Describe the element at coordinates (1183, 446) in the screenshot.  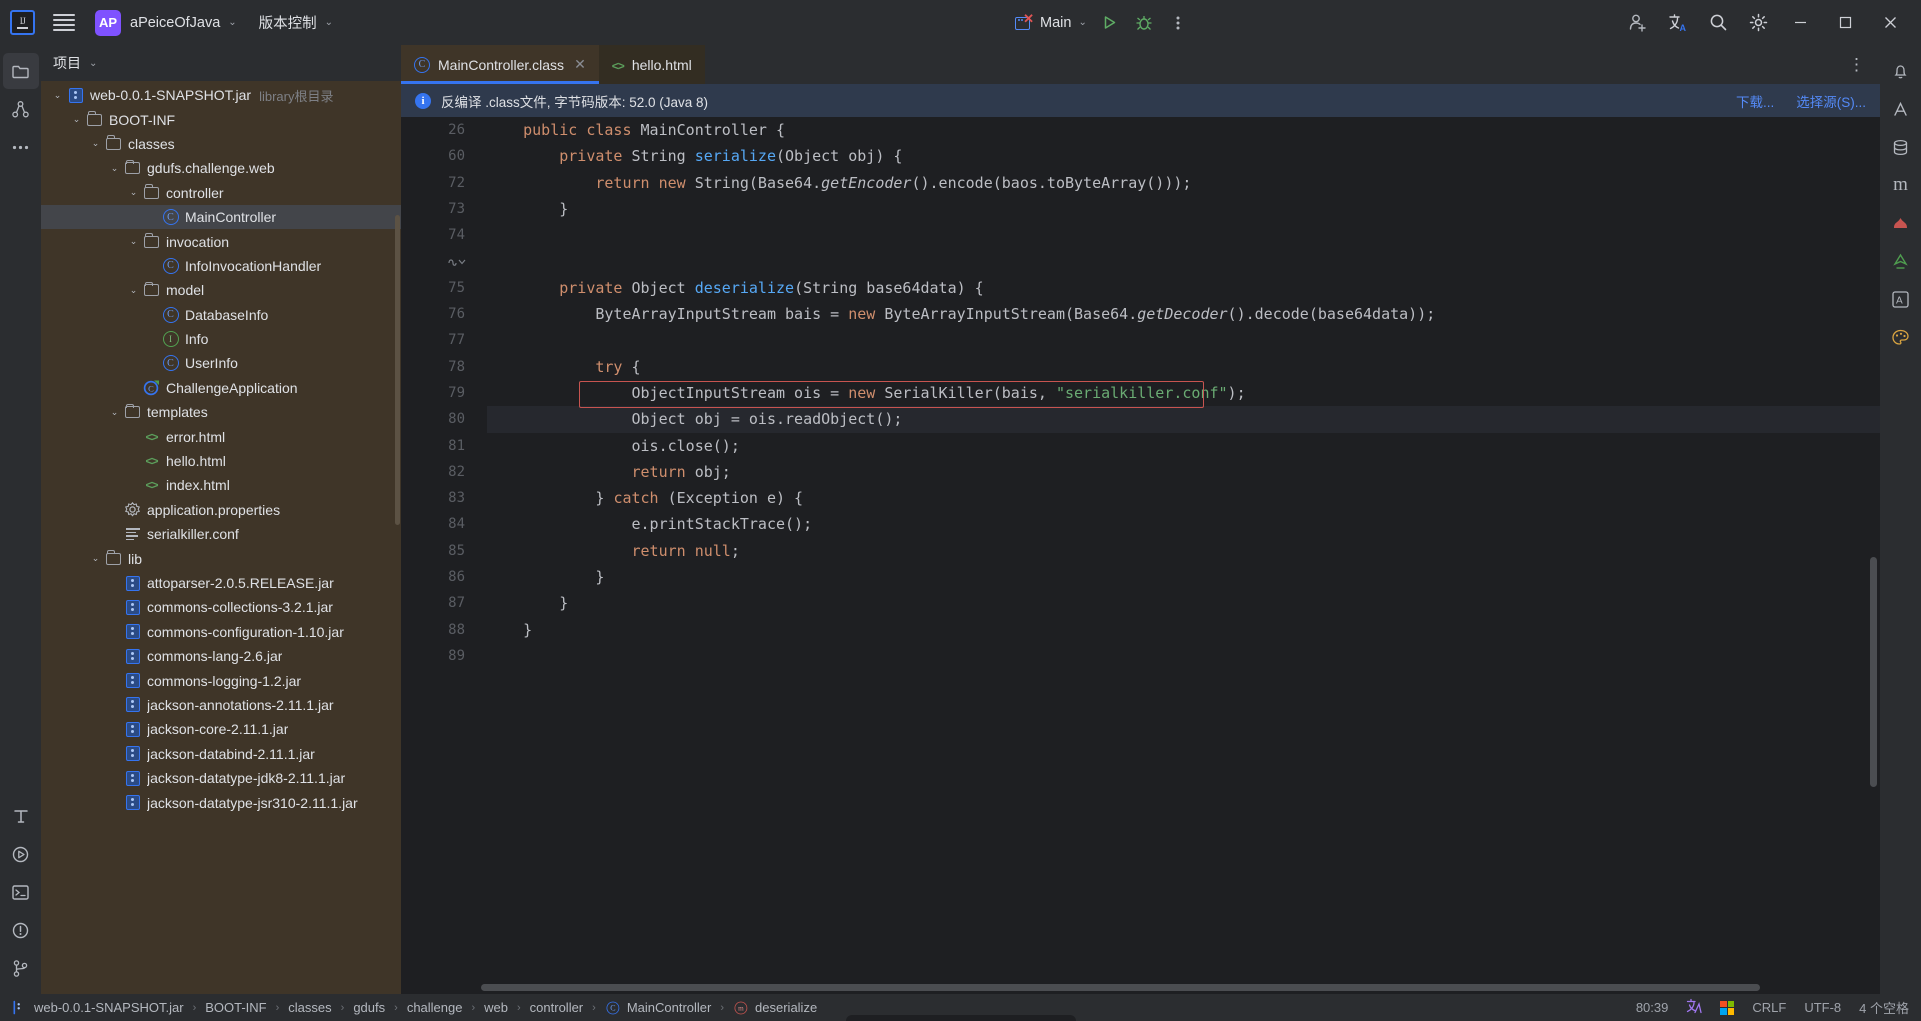
I see `code-line: ois.close();` at that location.